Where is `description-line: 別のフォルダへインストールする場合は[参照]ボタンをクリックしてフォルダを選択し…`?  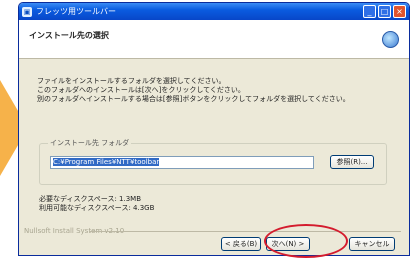
description-line: 別のフォルダへインストールする場合は[参照]ボタンをクリックしてフォルダを選択し… is located at coordinates (193, 99).